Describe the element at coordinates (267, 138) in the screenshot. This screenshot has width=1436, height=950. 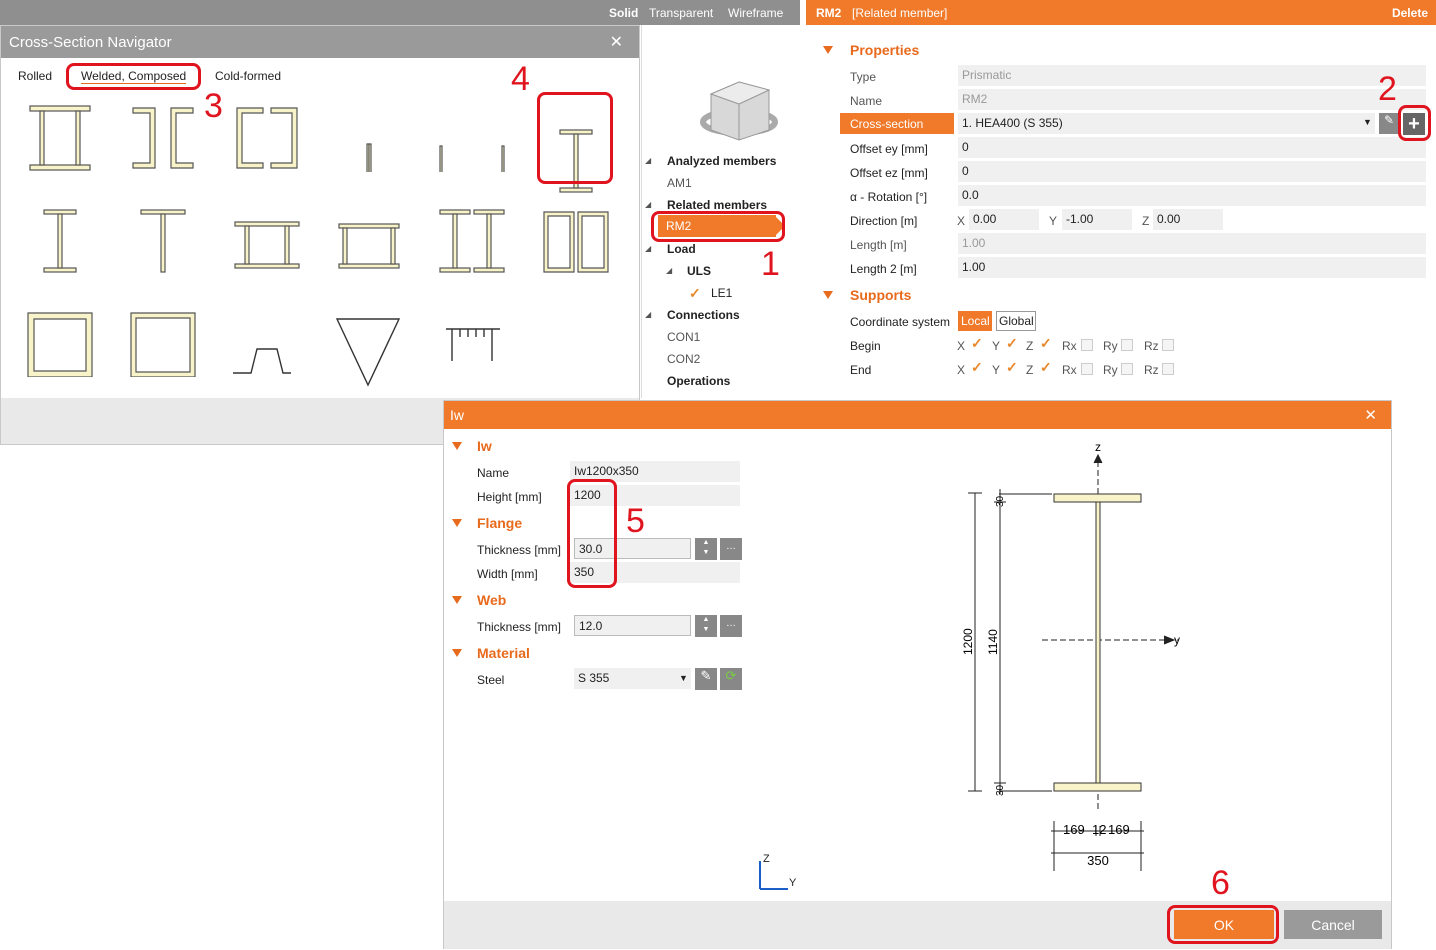
I see `shape-box-channels-icon` at that location.